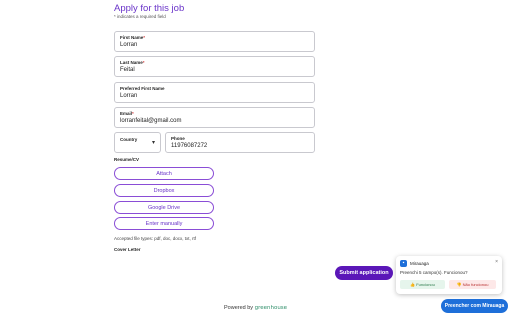  What do you see at coordinates (127, 70) in the screenshot?
I see `last-name-value: Feital` at bounding box center [127, 70].